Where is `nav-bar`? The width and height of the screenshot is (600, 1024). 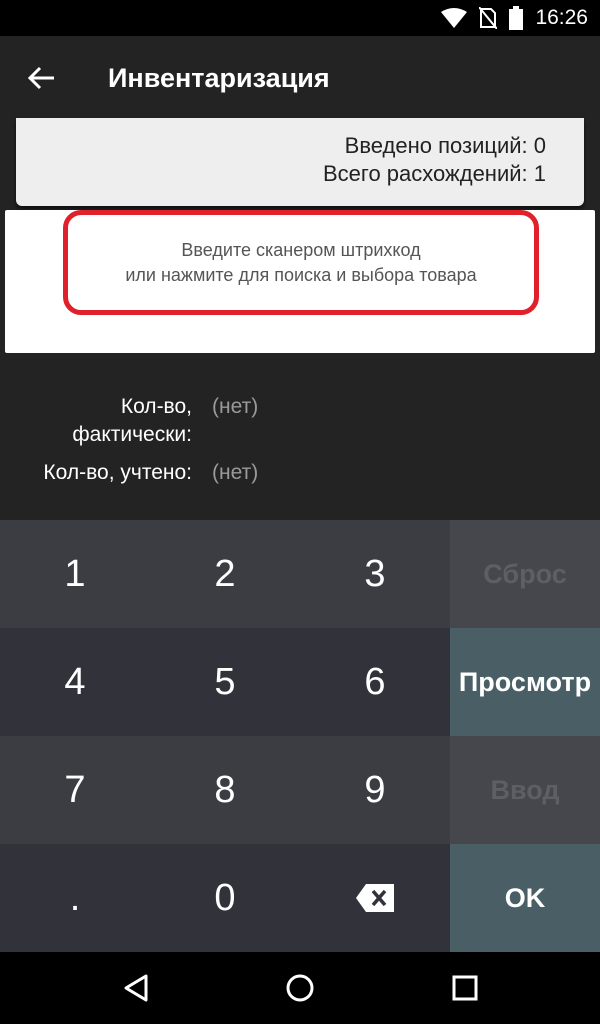 nav-bar is located at coordinates (300, 988).